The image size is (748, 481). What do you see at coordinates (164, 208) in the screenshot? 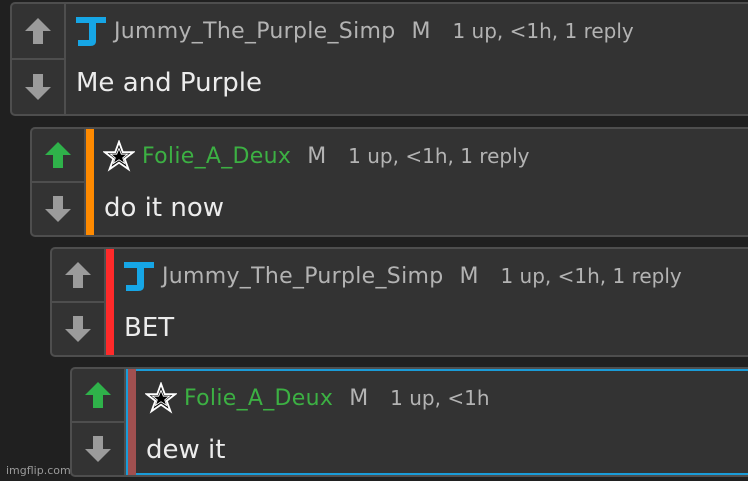
I see `comment-text: do it now` at bounding box center [164, 208].